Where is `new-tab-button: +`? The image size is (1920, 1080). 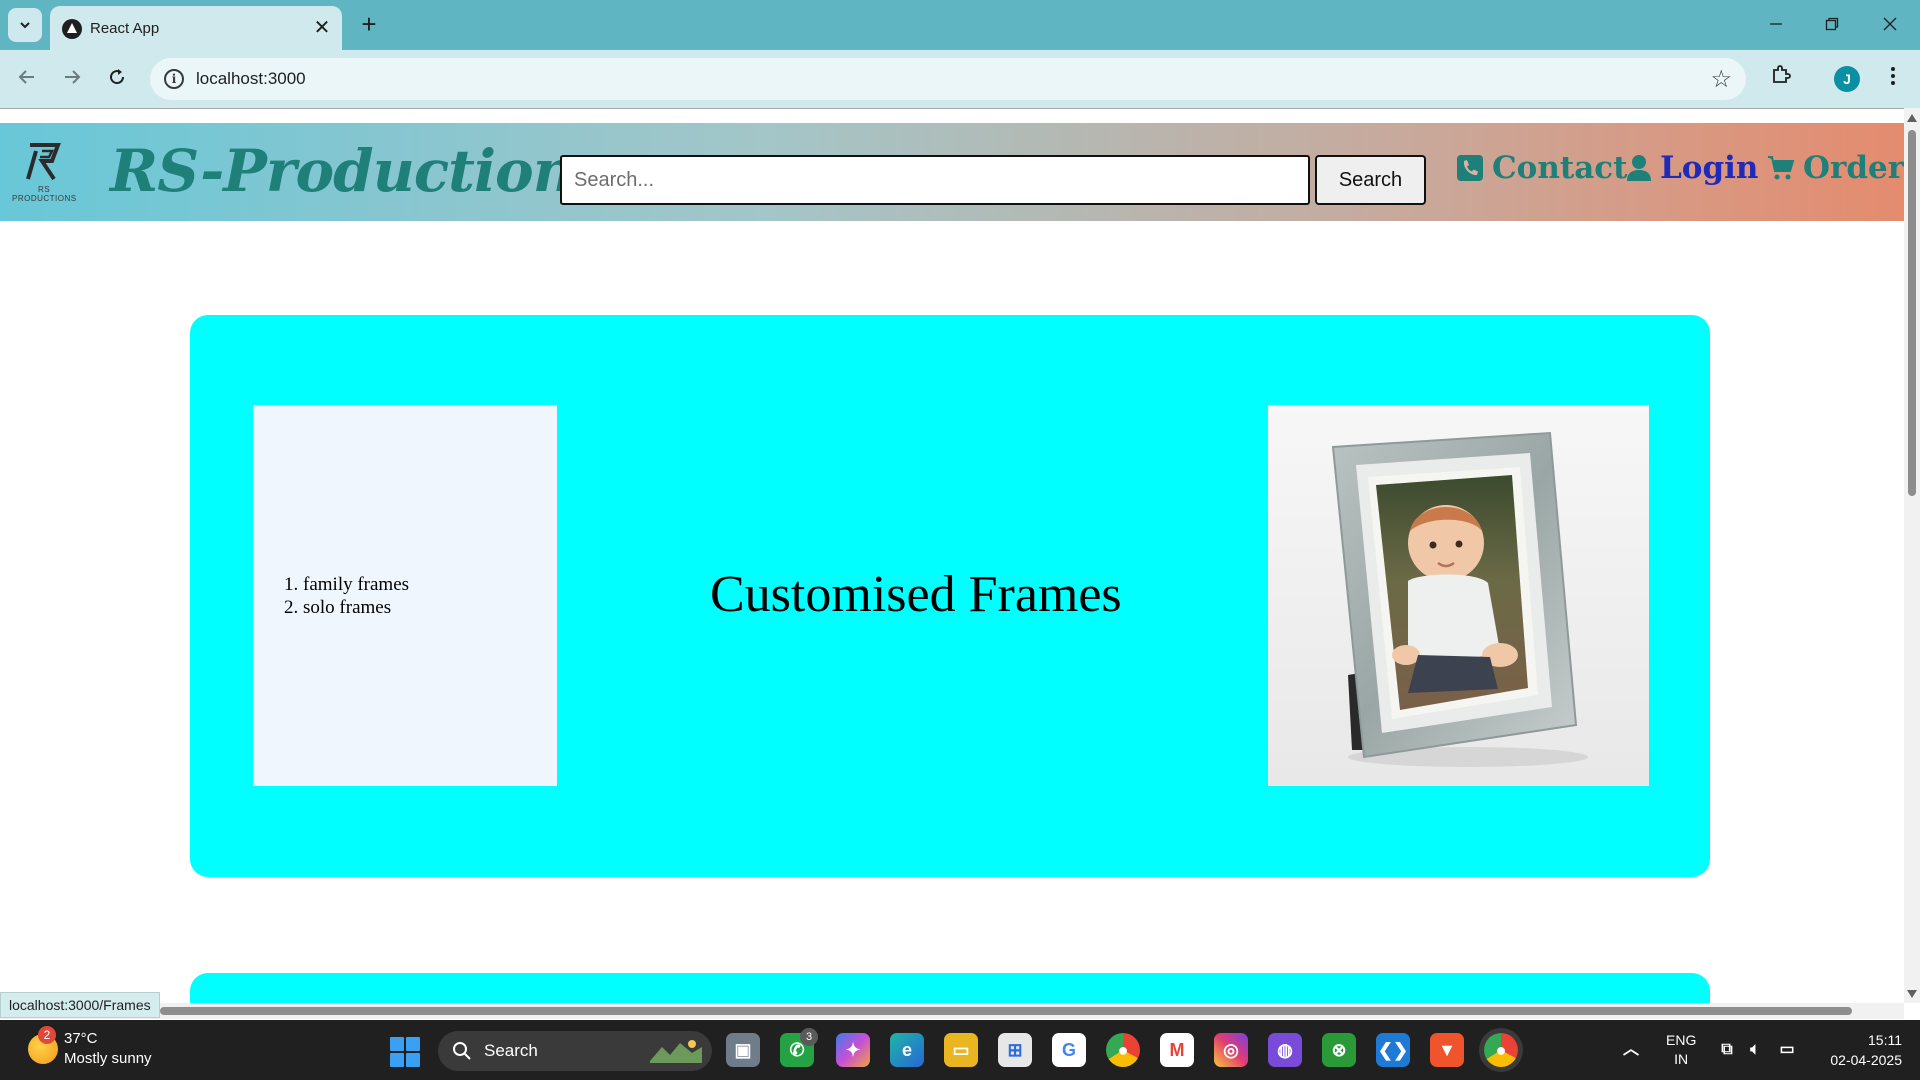
new-tab-button: + is located at coordinates (369, 25).